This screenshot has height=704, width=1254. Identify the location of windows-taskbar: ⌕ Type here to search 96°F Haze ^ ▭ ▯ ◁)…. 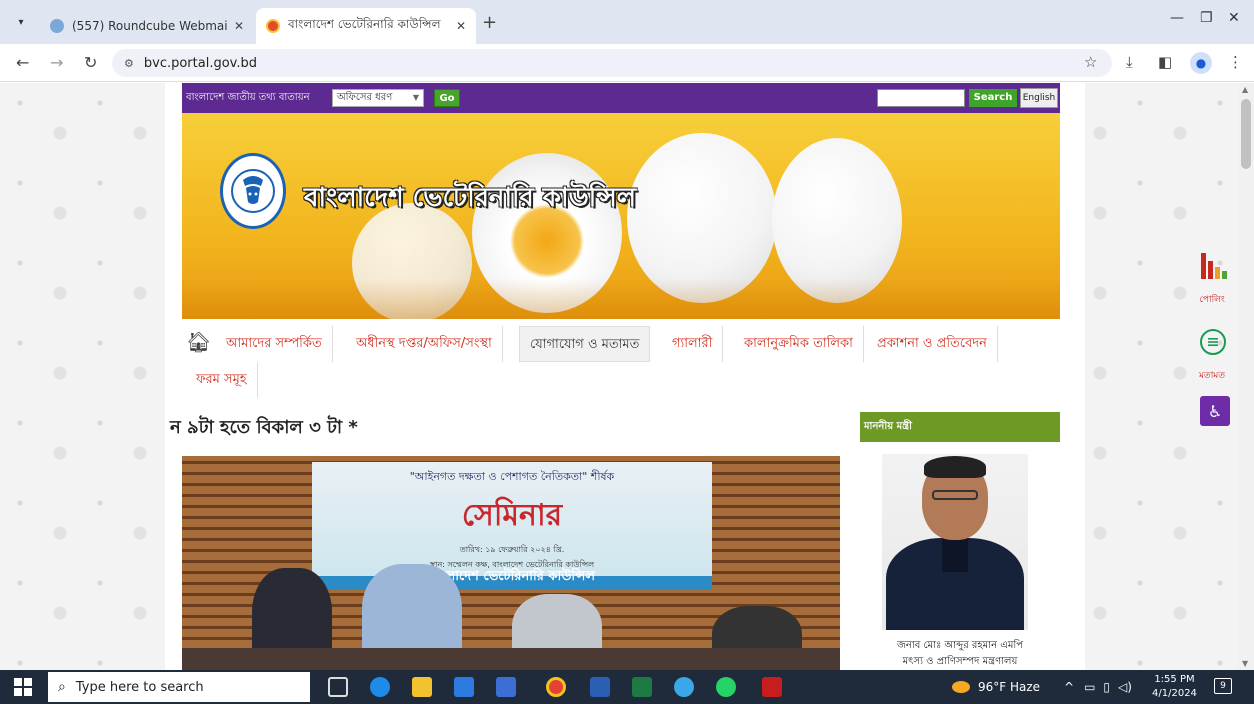
(627, 687).